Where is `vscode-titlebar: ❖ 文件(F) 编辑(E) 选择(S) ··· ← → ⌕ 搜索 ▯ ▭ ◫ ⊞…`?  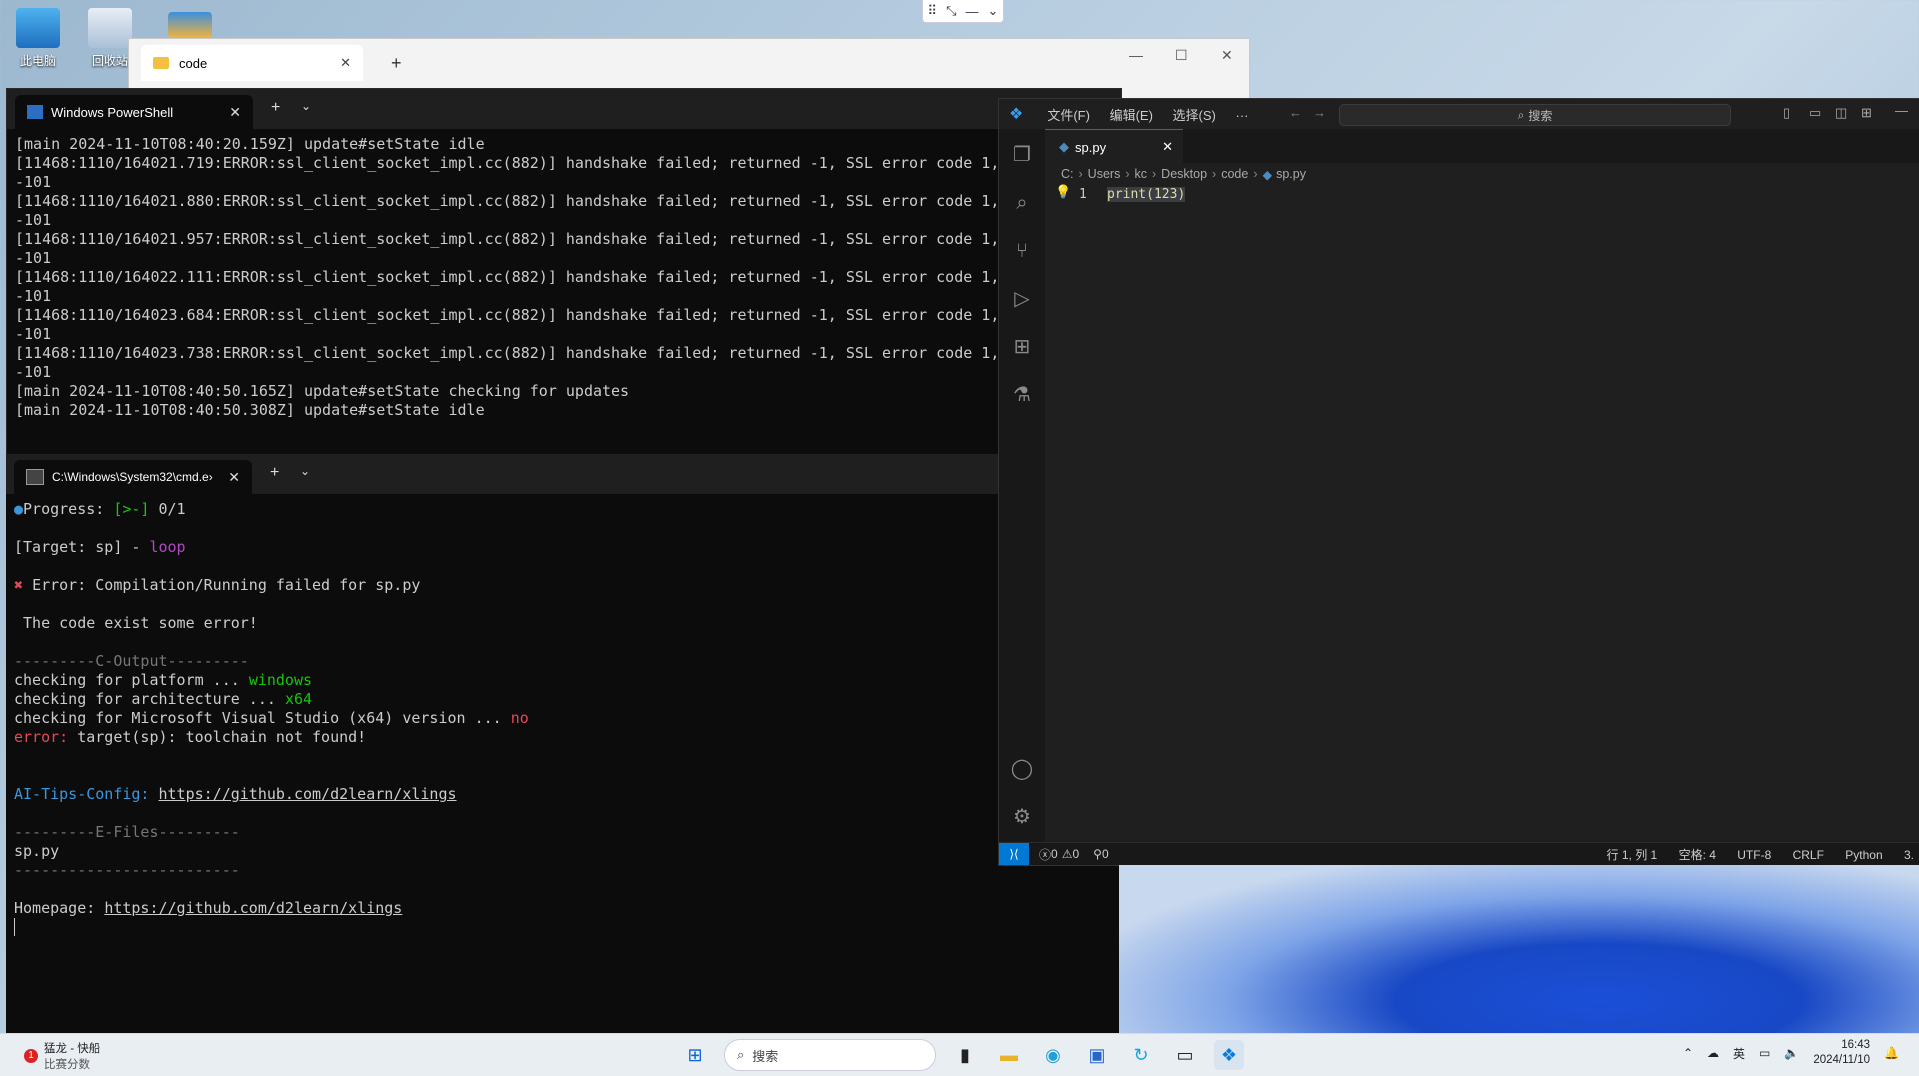
vscode-titlebar: ❖ 文件(F) 编辑(E) 选择(S) ··· ← → ⌕ 搜索 ▯ ▭ ◫ ⊞… is located at coordinates (1459, 114).